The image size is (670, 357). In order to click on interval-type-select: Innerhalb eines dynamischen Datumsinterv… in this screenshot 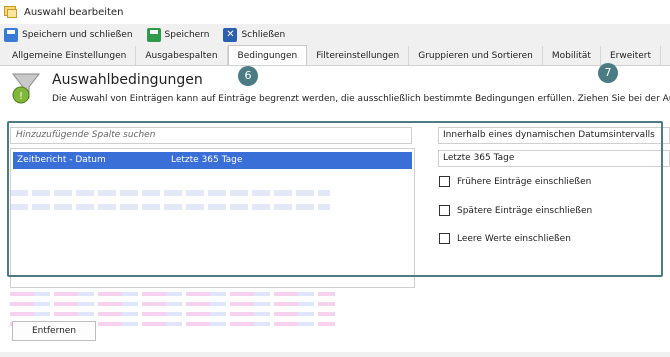, I will do `click(554, 135)`.